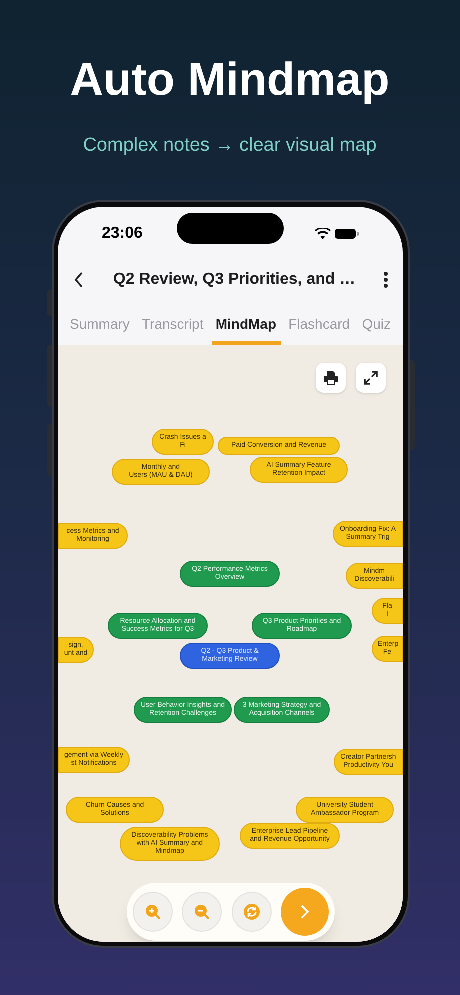 The height and width of the screenshot is (995, 460). Describe the element at coordinates (386, 280) in the screenshot. I see `more-icon` at that location.